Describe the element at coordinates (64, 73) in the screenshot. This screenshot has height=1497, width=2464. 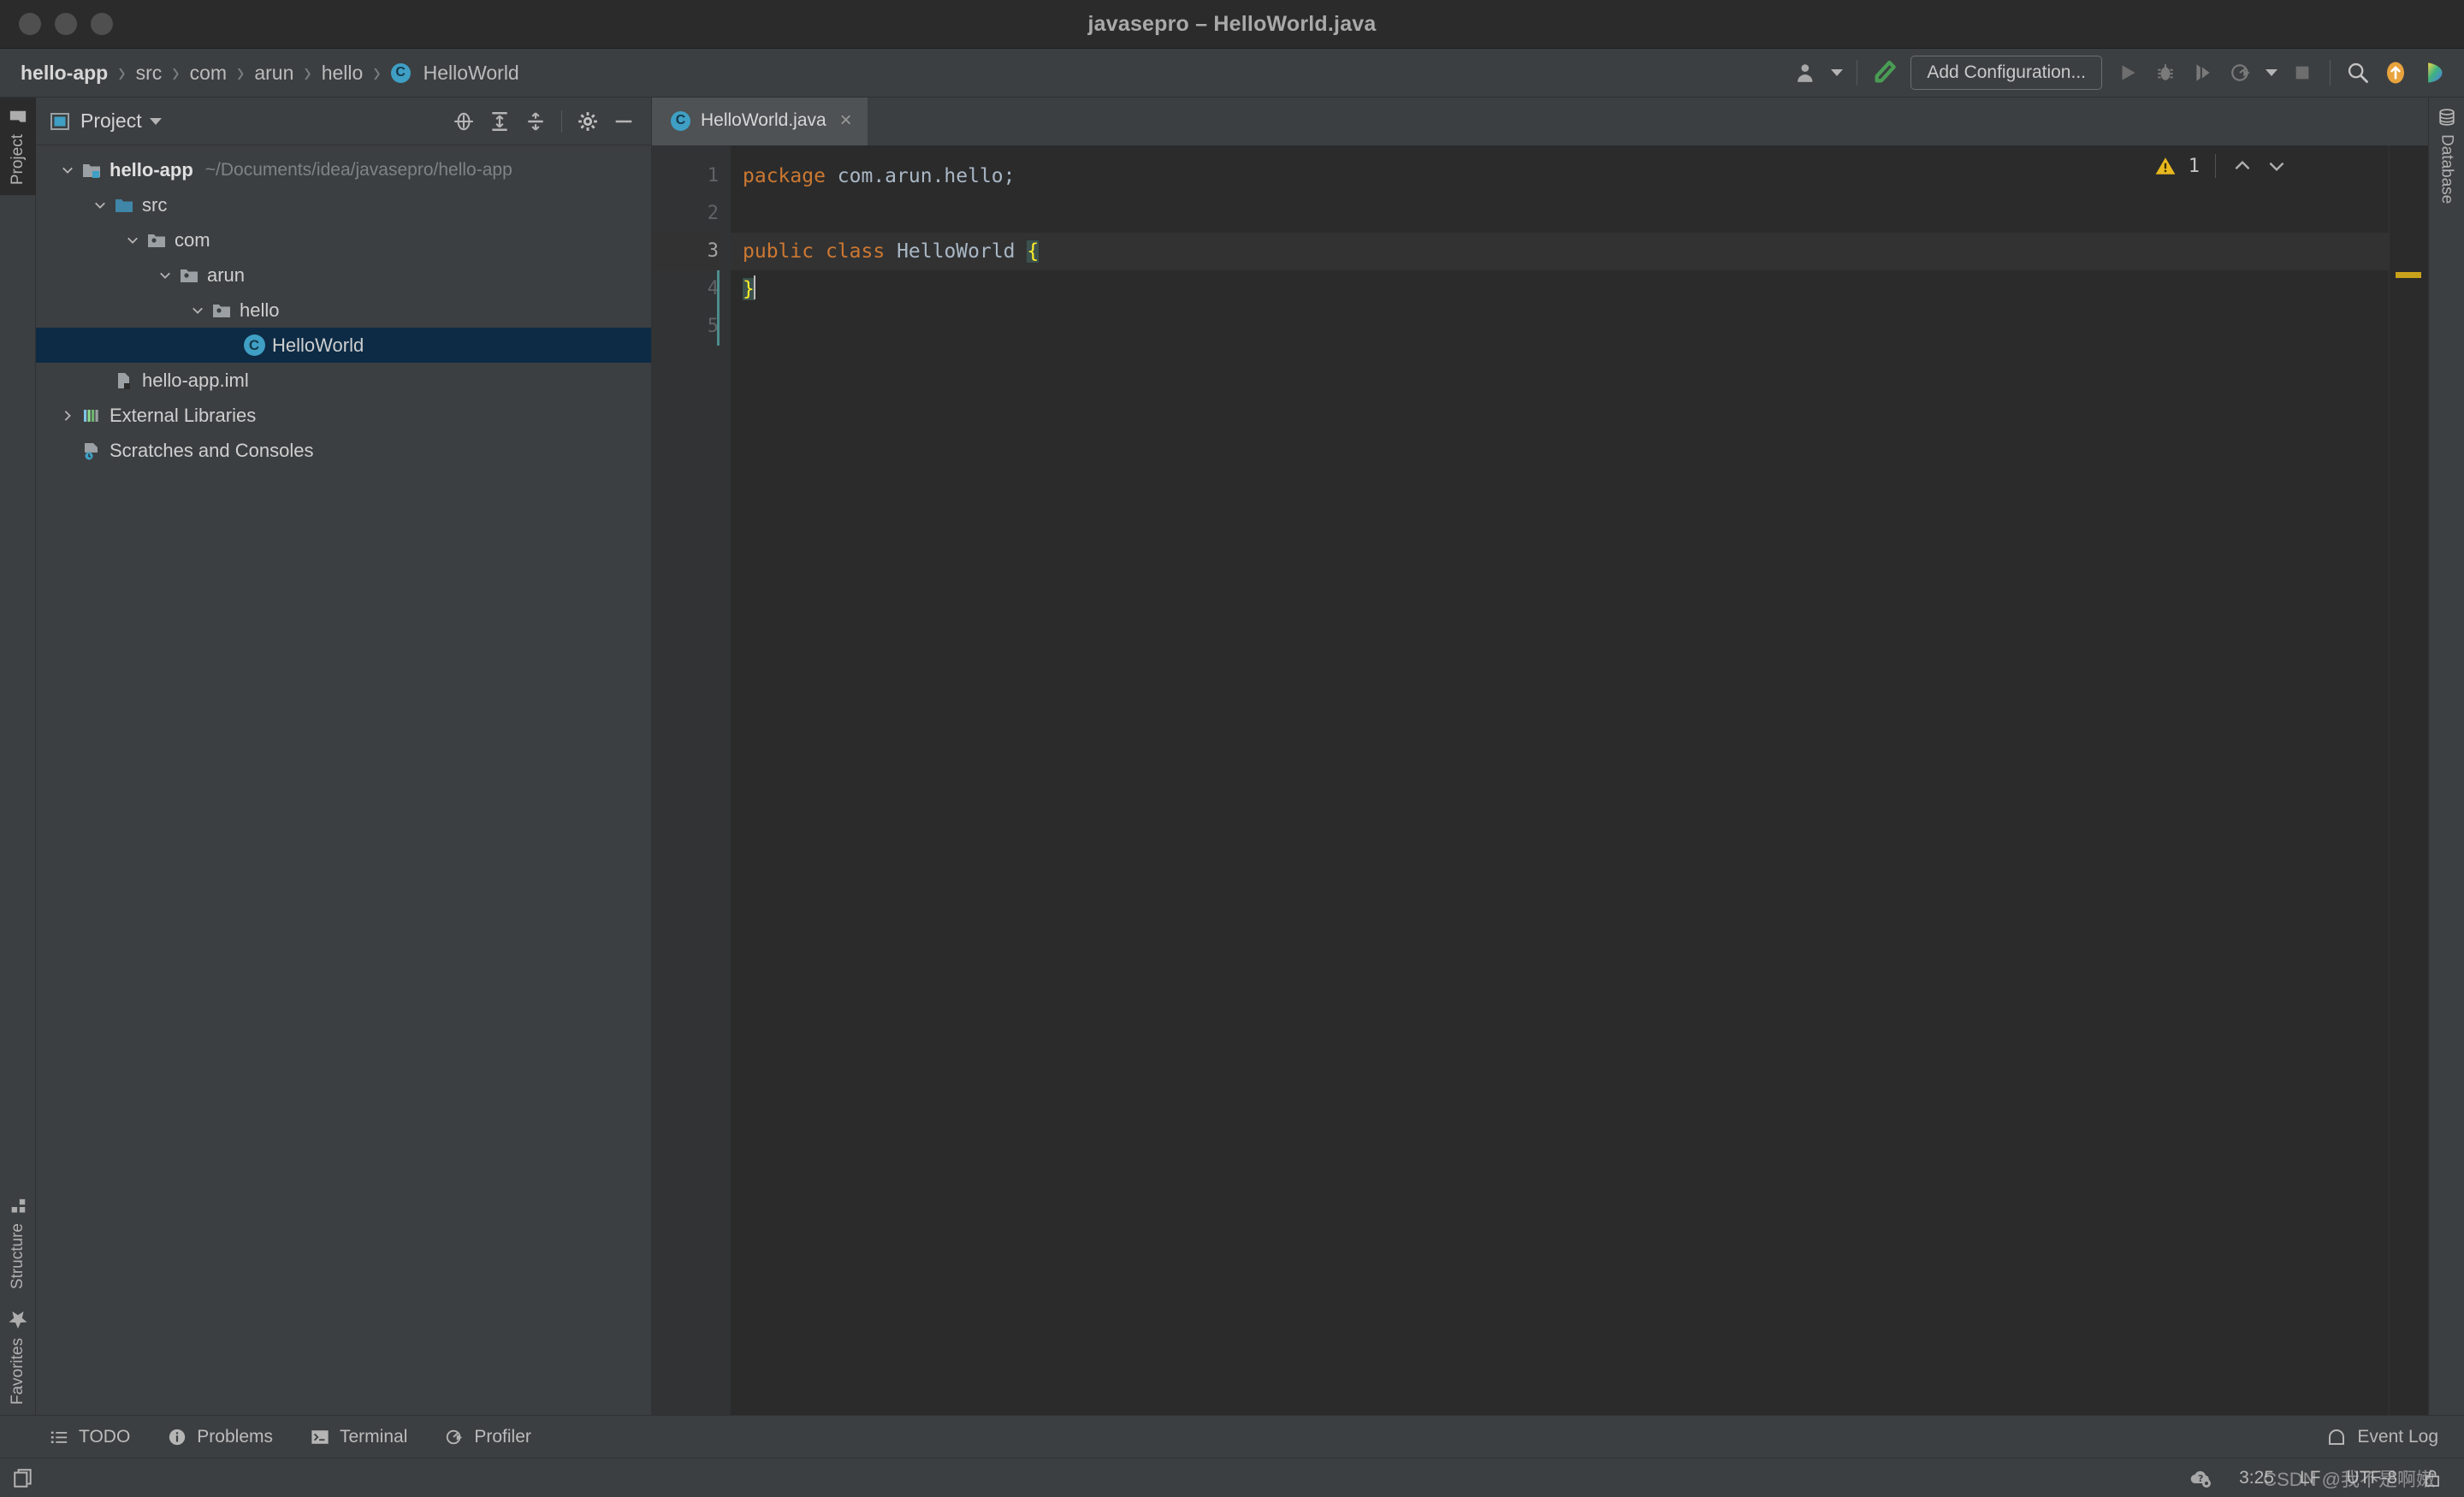
I see `breadcrumb-item-hello-app: hello-app` at that location.